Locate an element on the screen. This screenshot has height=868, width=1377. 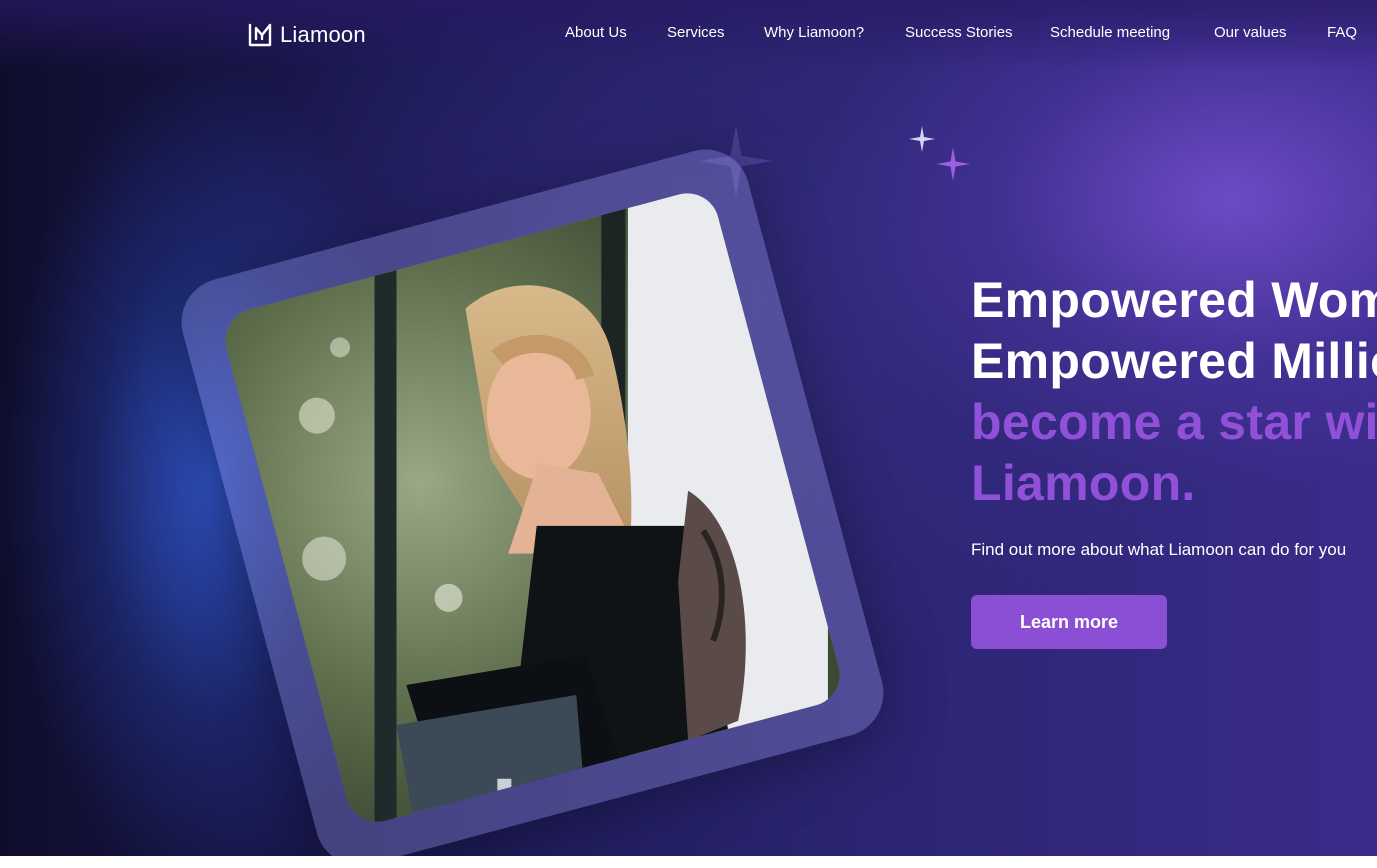
hero-title-line-4: Liamoon. is located at coordinates (1083, 483).